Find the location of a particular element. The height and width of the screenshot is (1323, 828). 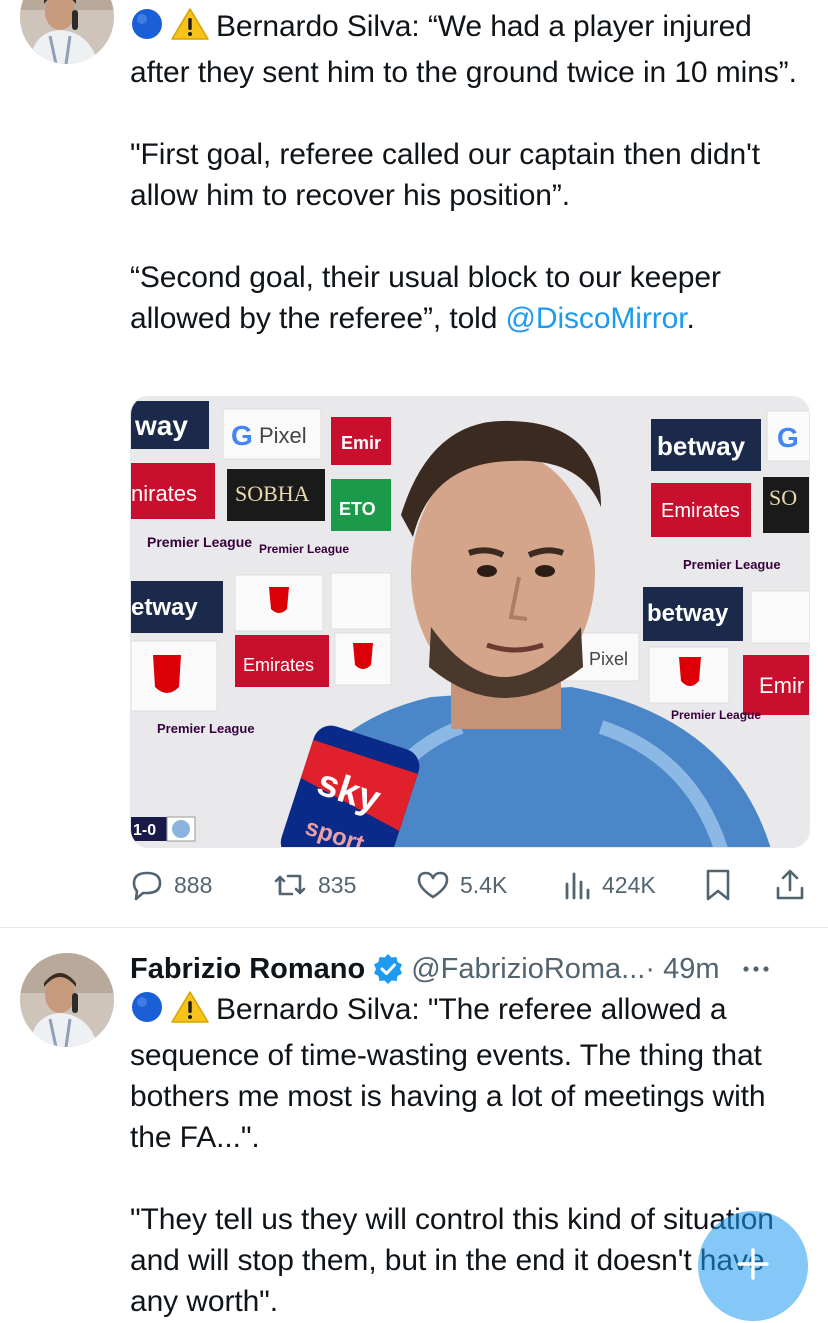

reply-count: 888 is located at coordinates (193, 884).